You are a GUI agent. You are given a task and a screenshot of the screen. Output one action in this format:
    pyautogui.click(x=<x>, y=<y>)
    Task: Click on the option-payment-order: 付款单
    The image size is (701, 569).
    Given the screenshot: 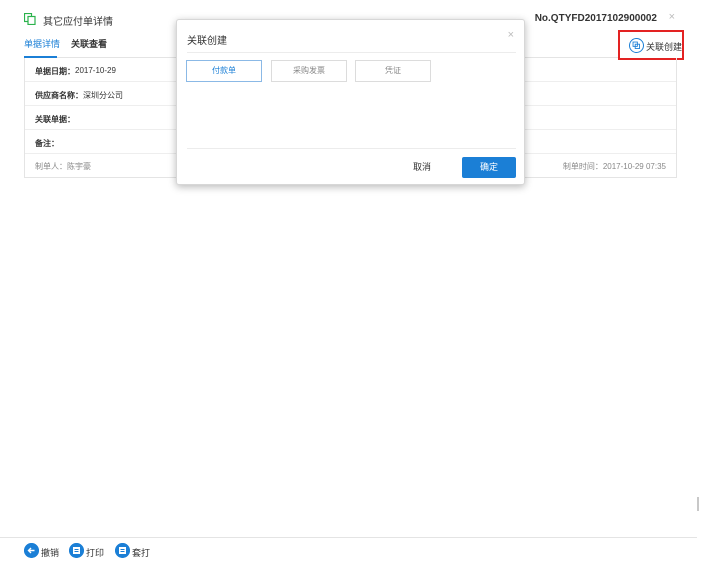 What is the action you would take?
    pyautogui.click(x=224, y=71)
    